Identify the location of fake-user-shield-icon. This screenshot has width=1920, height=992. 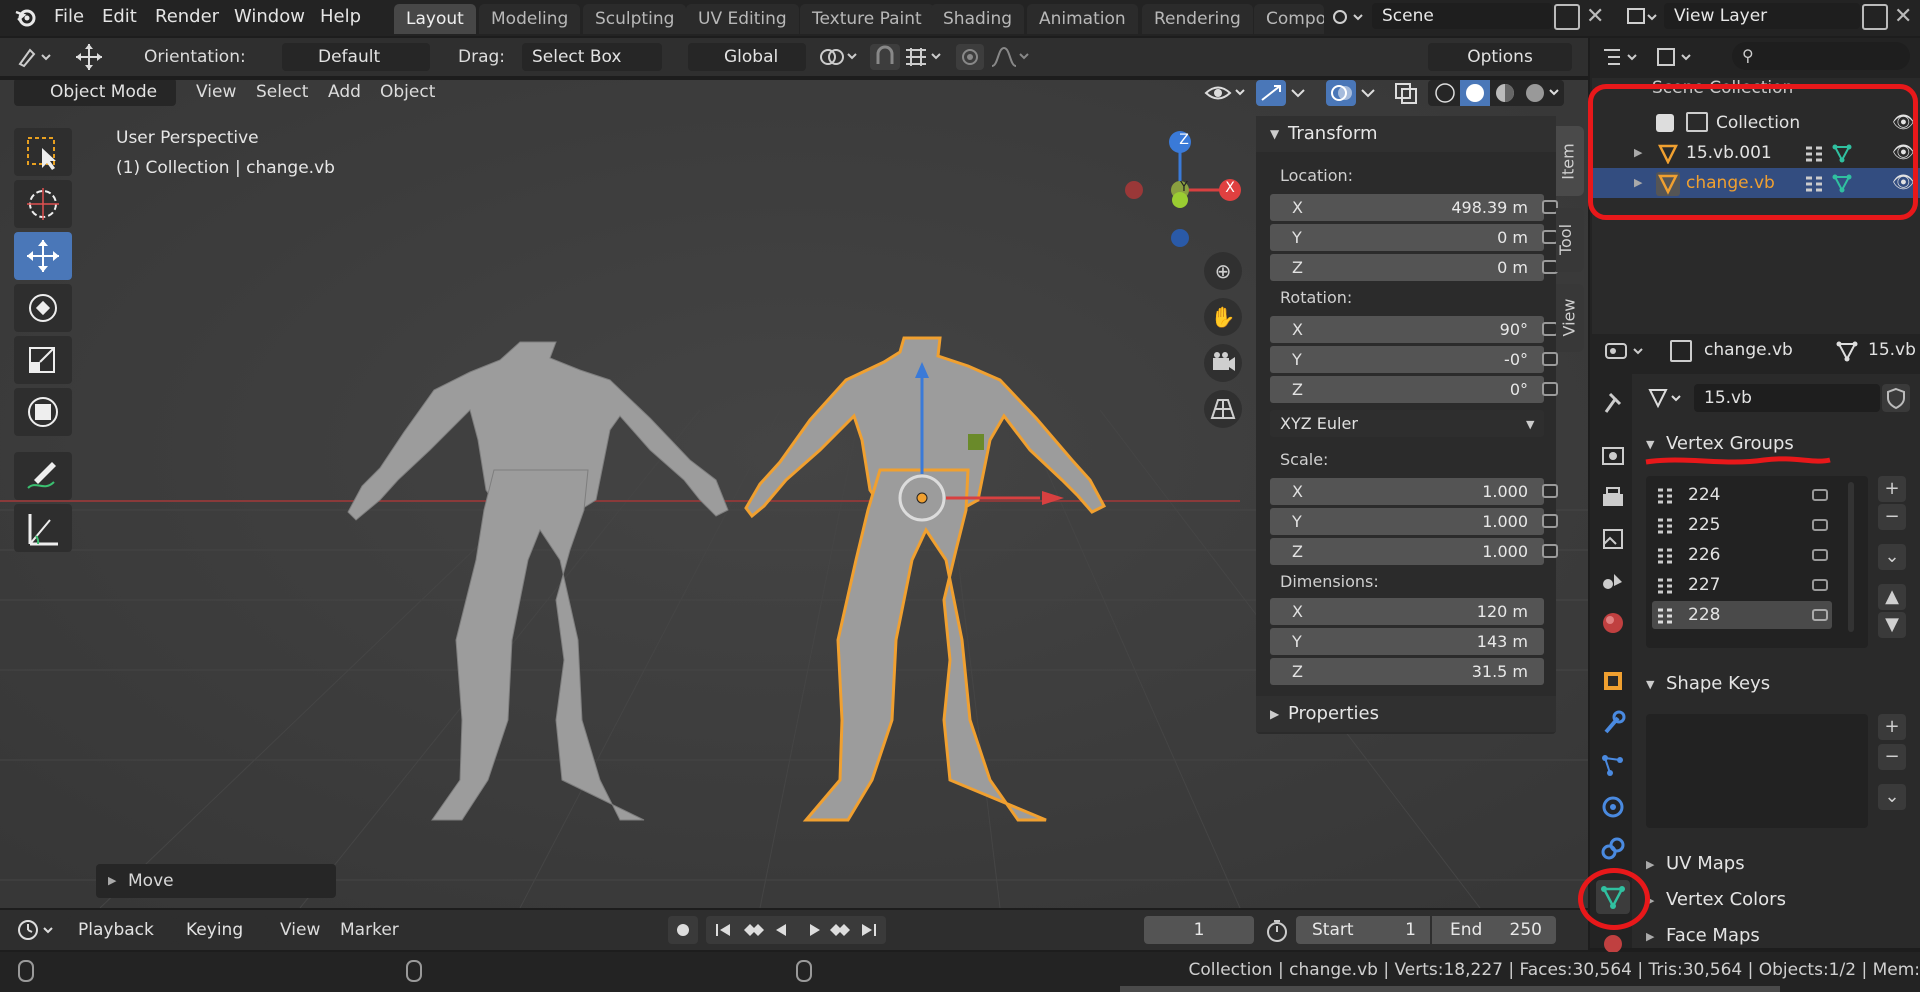
(1896, 398).